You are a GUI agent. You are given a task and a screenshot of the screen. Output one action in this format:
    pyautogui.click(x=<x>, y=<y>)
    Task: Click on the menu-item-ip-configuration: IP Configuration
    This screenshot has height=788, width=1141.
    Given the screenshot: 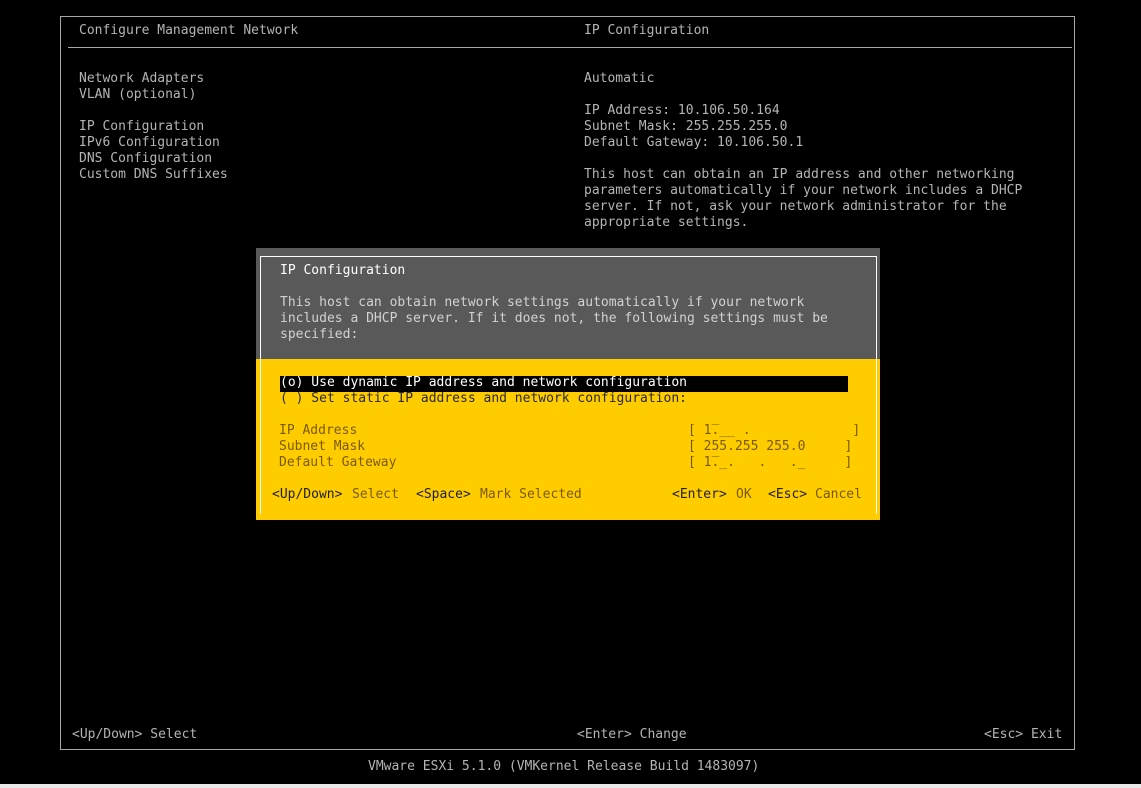 What is the action you would take?
    pyautogui.click(x=141, y=127)
    